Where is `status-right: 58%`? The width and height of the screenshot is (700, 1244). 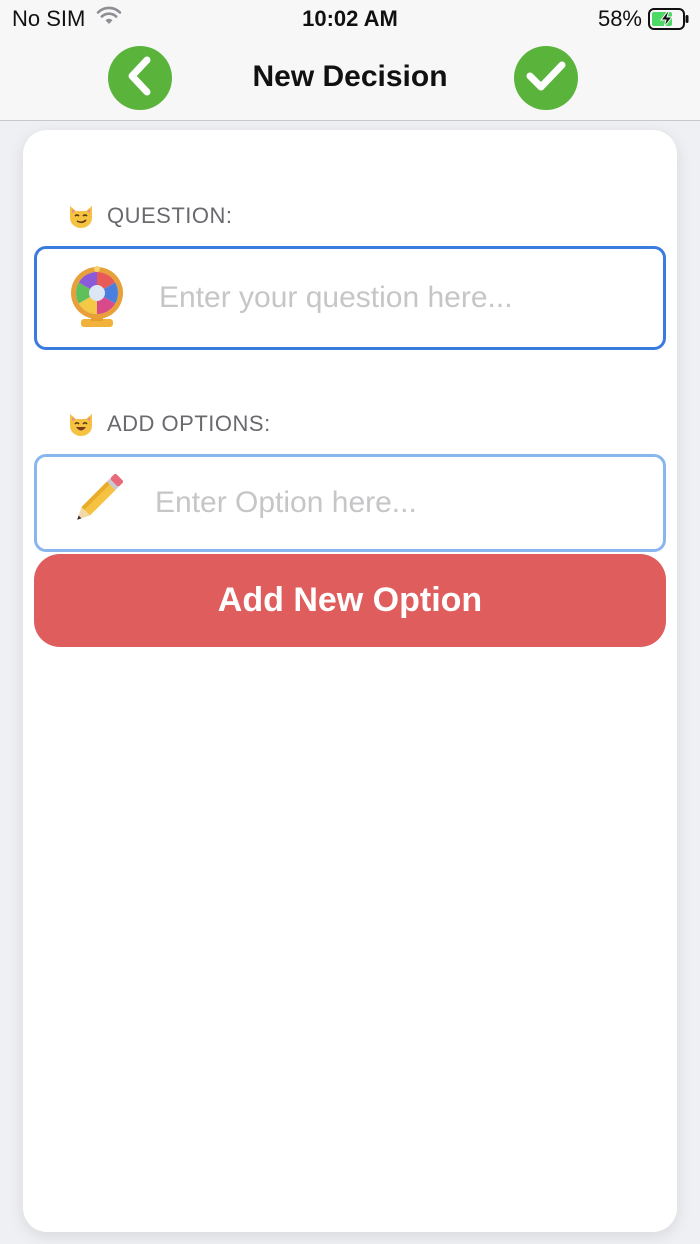
status-right: 58% is located at coordinates (643, 19).